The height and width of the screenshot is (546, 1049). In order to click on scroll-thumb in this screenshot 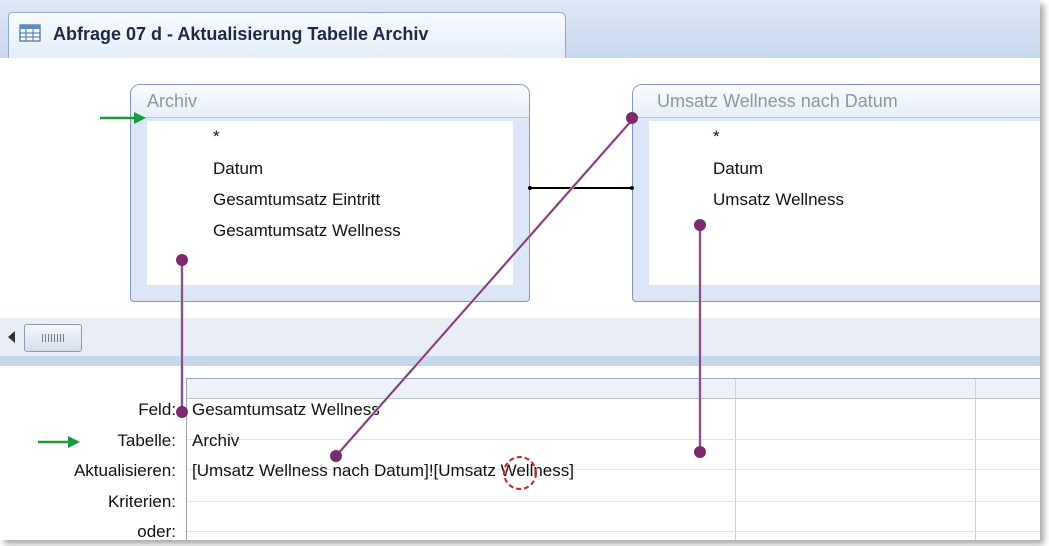, I will do `click(53, 338)`.